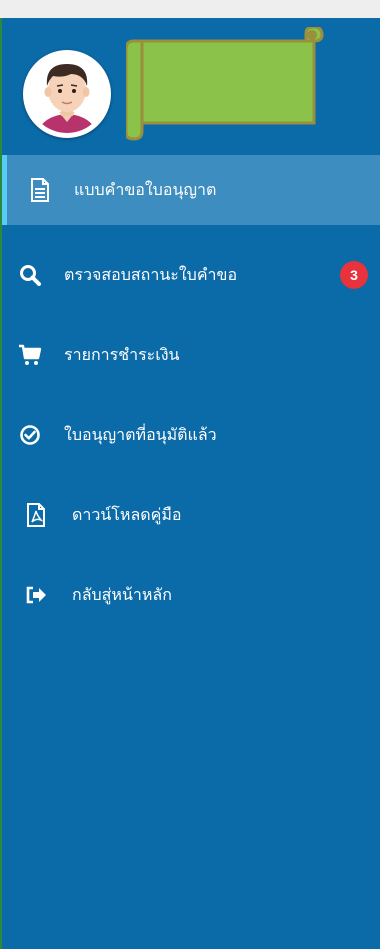  I want to click on cart-icon, so click(30, 355).